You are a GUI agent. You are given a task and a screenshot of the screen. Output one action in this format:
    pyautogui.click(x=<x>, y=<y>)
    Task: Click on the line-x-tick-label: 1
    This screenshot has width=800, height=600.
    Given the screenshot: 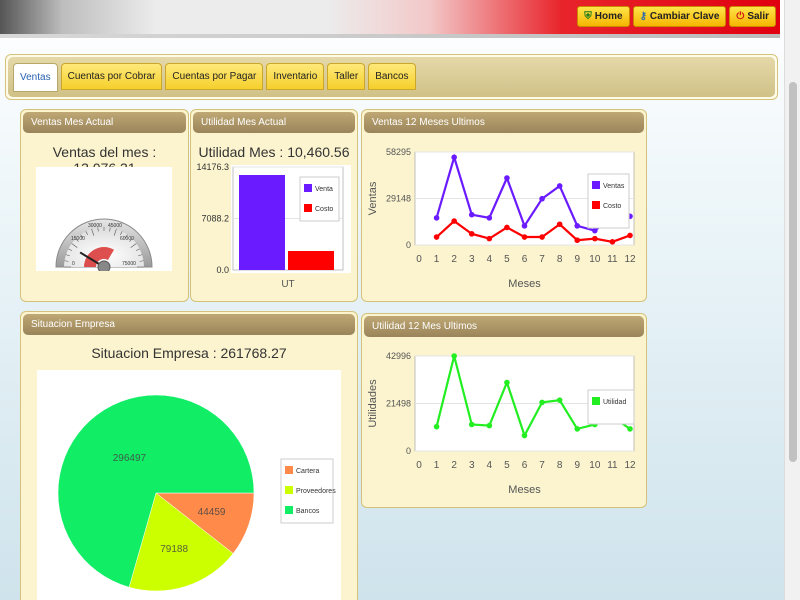 What is the action you would take?
    pyautogui.click(x=437, y=259)
    